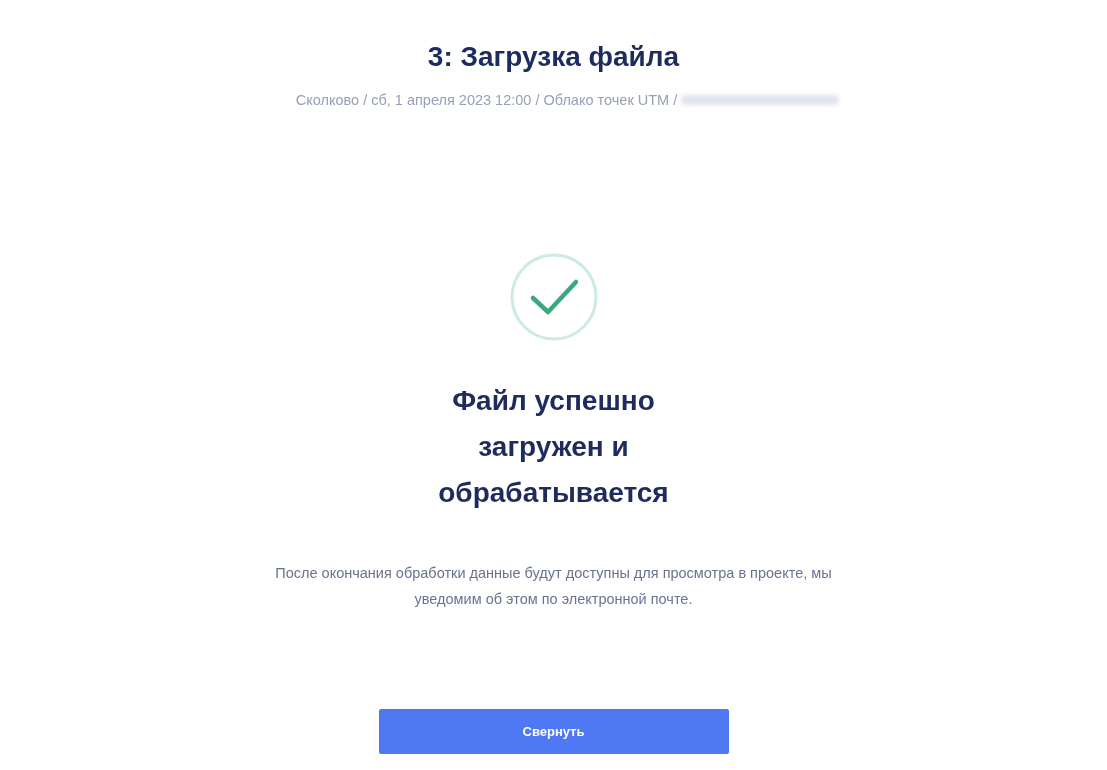 The width and height of the screenshot is (1107, 770). I want to click on breadcrumb: Сколково / сб, 1 апреля 2023 12:00 / Облако точек UTM /, so click(486, 100).